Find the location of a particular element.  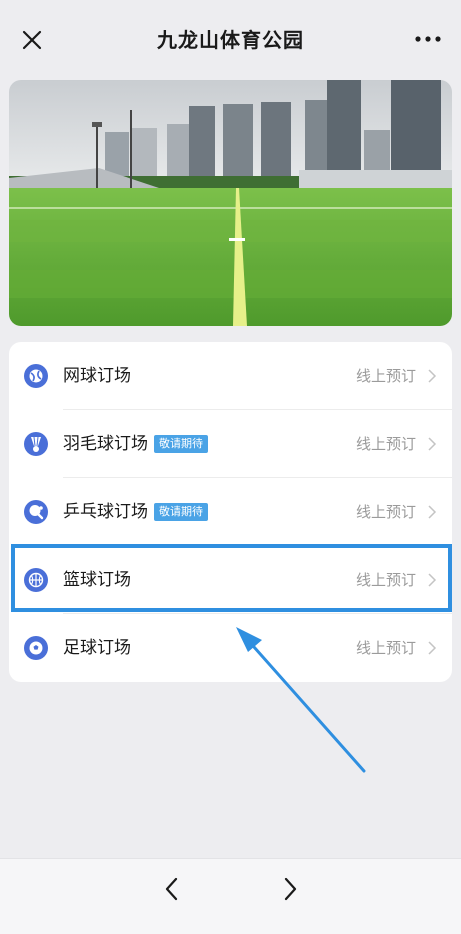

venue-name: 羽毛球订场 敬请期待 is located at coordinates (135, 444).